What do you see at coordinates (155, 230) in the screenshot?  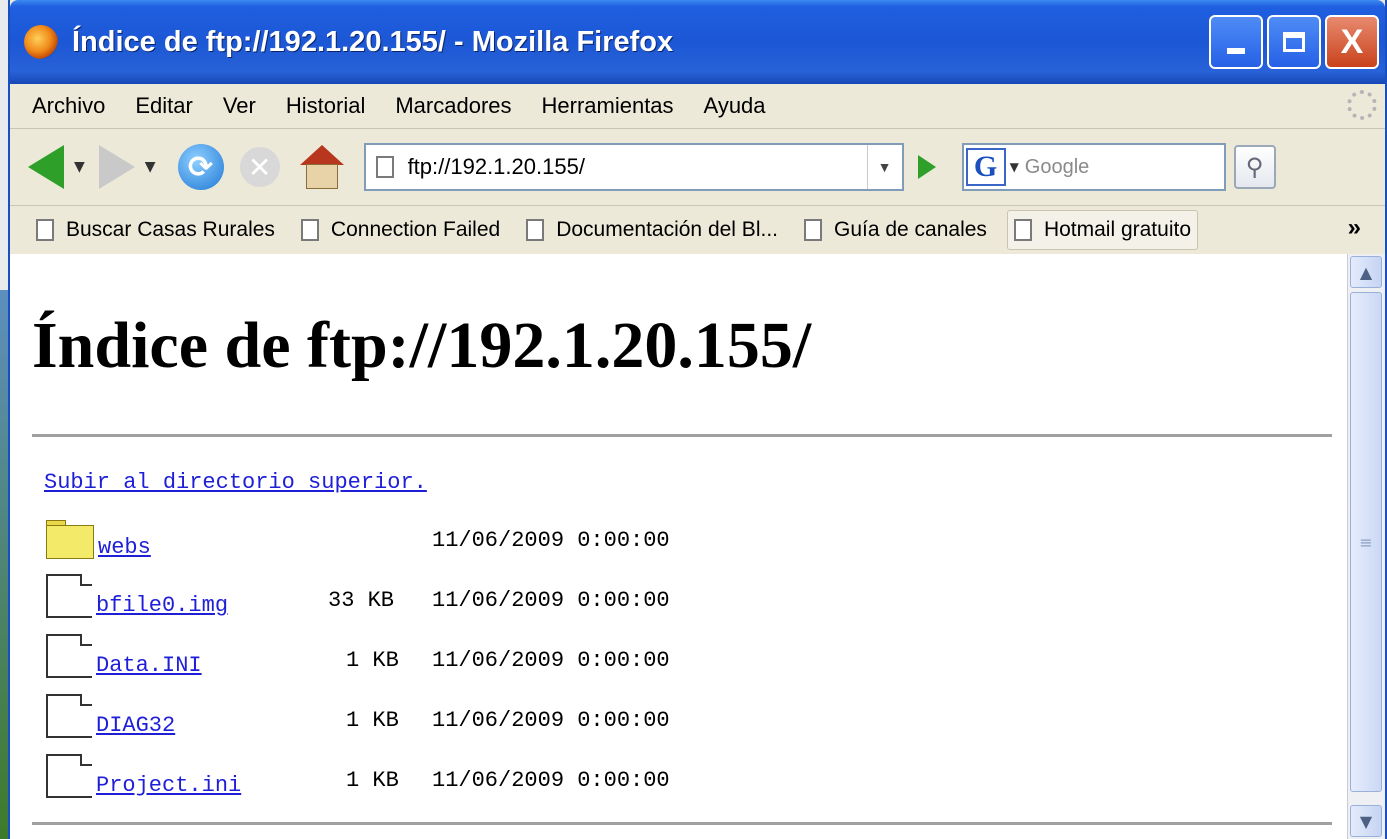 I see `bookmark-item: Buscar Casas Rurales` at bounding box center [155, 230].